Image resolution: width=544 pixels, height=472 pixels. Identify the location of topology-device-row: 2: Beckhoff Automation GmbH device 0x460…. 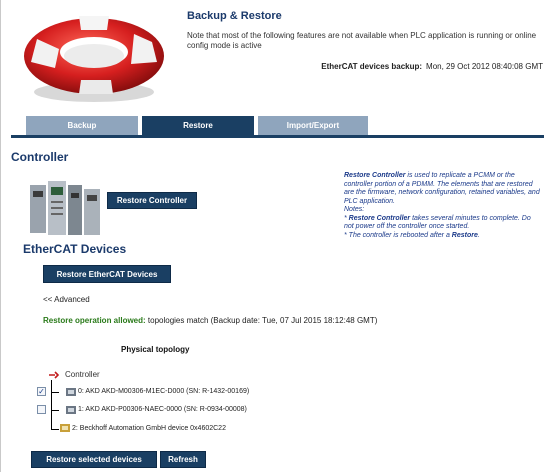
(143, 428).